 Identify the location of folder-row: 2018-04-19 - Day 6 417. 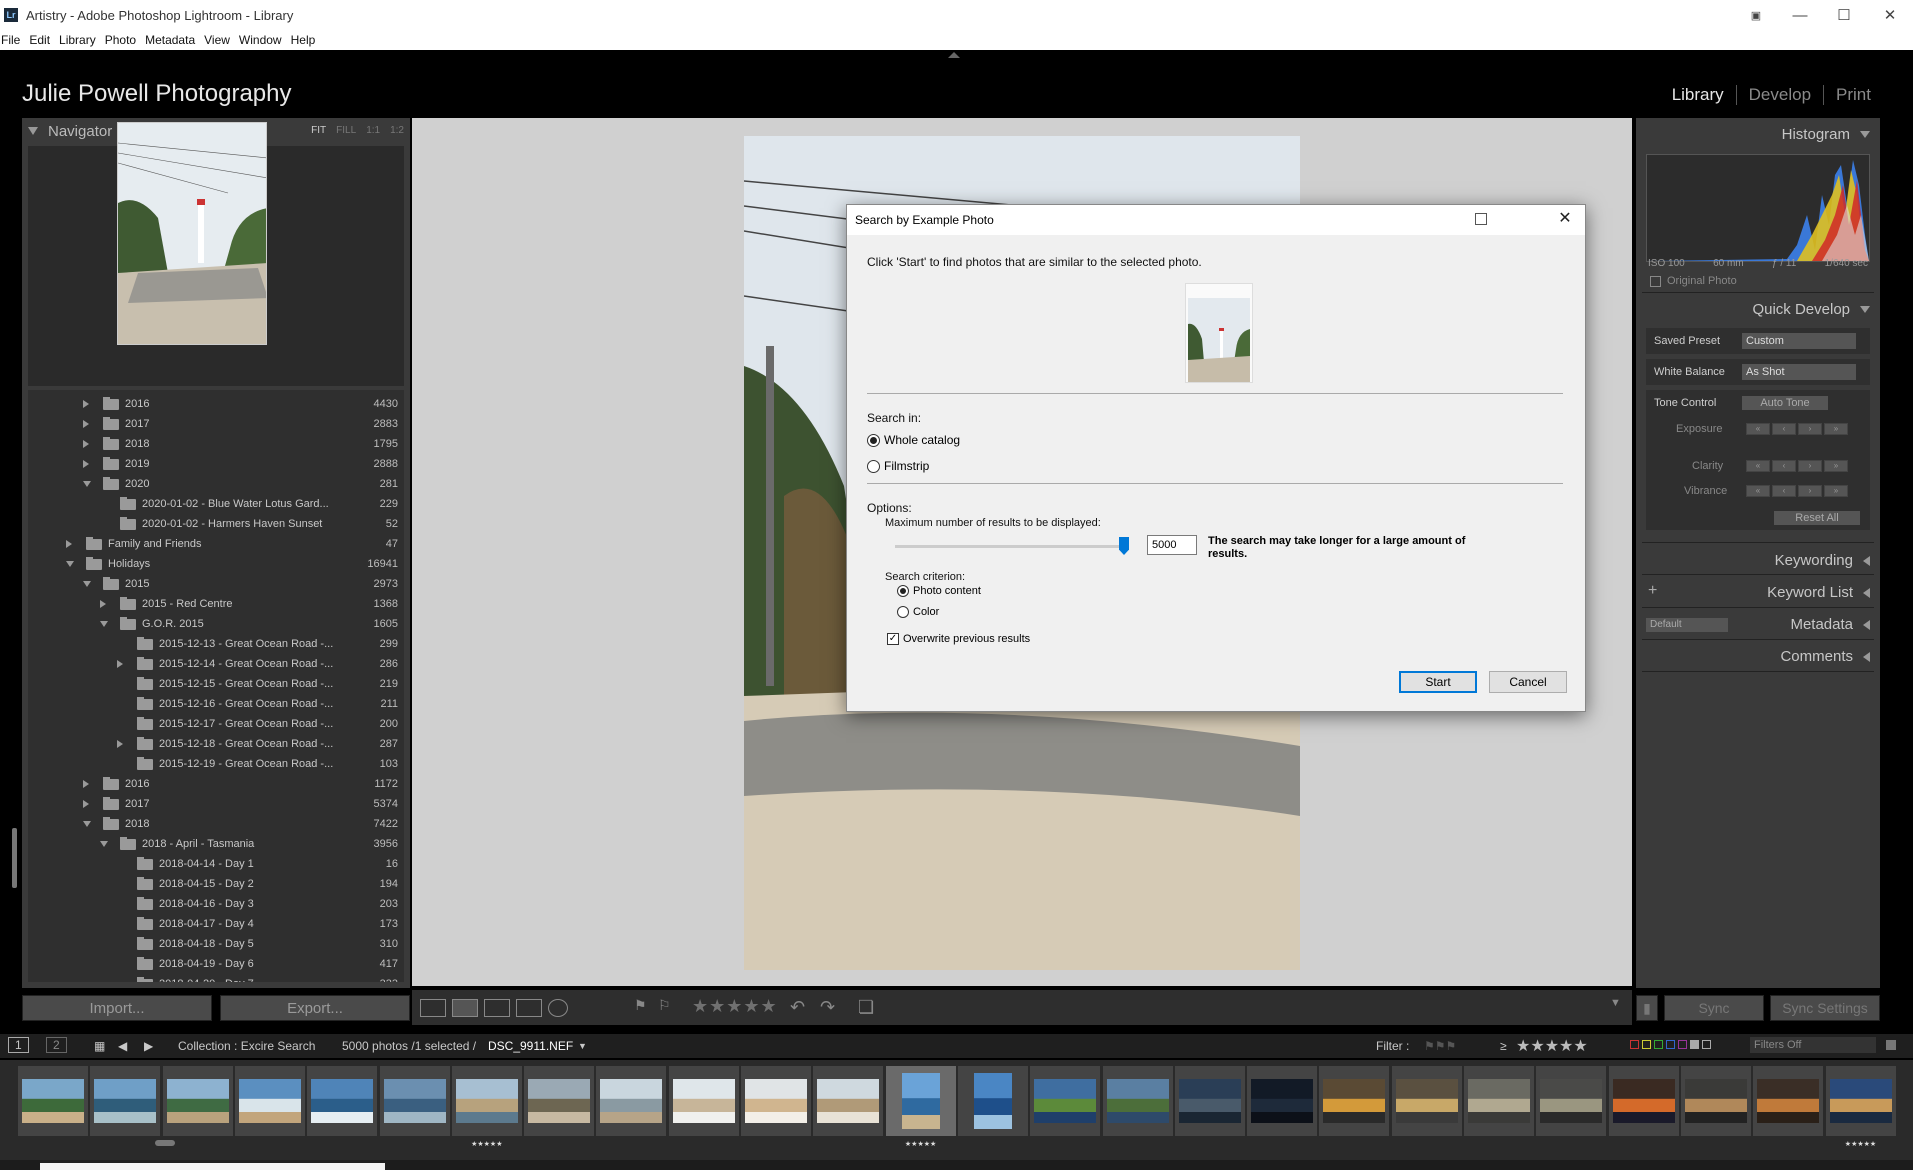
(216, 964).